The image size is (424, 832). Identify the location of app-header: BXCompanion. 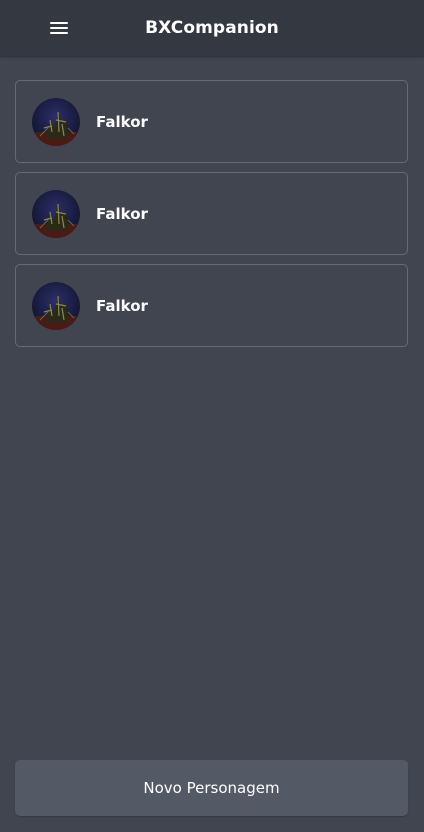
(212, 28).